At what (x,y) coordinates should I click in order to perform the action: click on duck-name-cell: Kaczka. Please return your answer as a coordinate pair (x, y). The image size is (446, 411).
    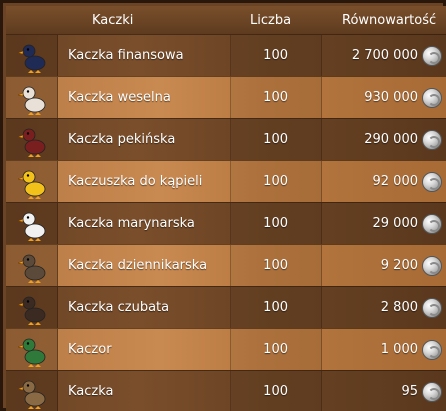
    Looking at the image, I should click on (144, 391).